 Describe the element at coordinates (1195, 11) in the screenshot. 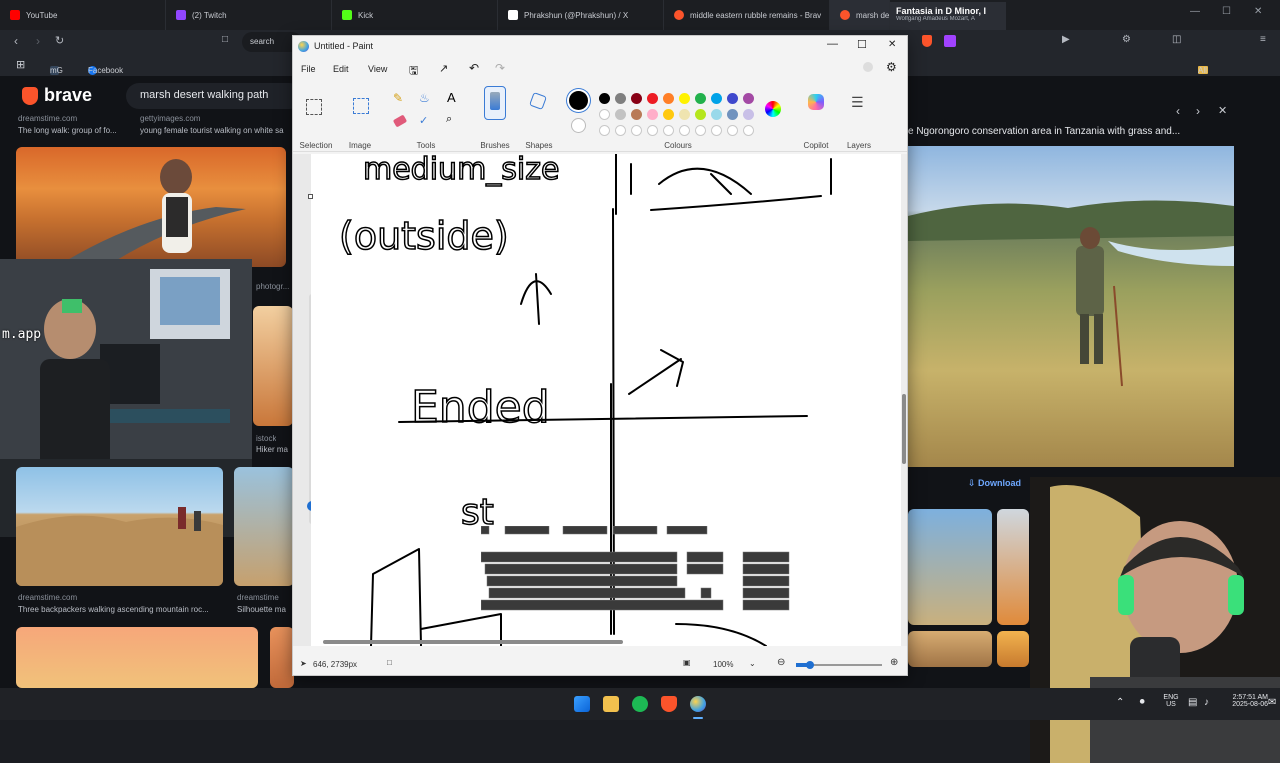

I see `minimize-icon: —` at that location.